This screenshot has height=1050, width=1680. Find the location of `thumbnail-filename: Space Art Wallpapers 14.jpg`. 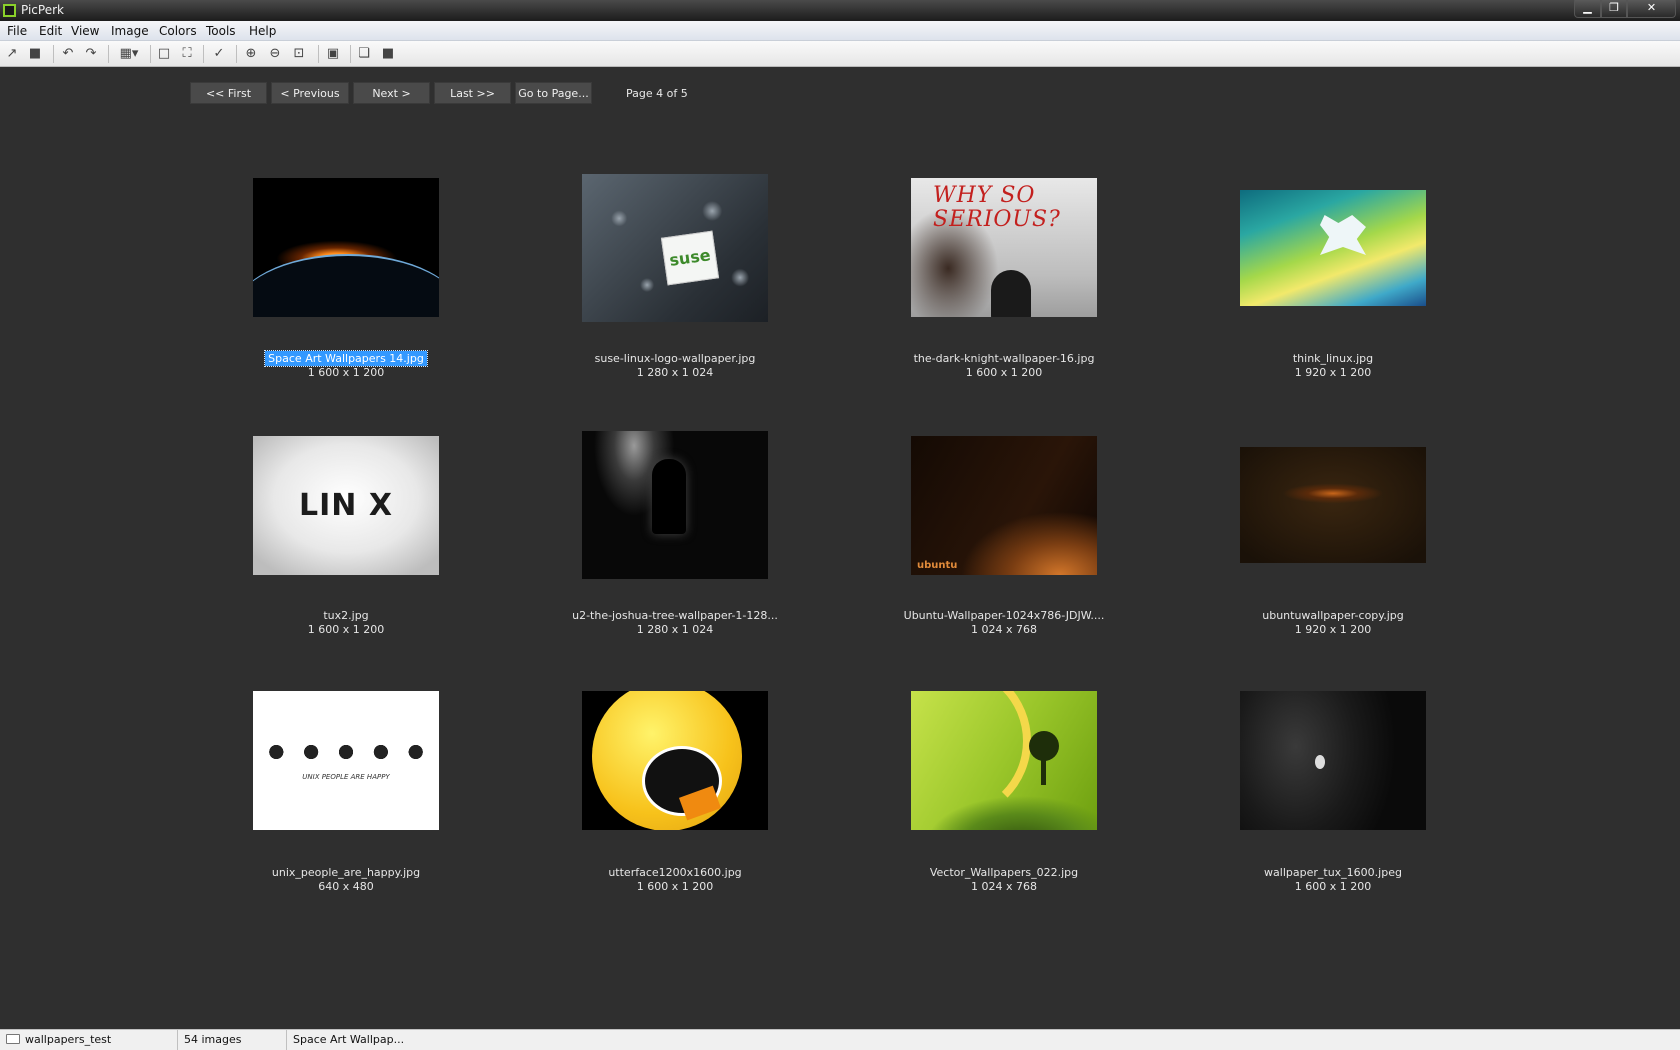

thumbnail-filename: Space Art Wallpapers 14.jpg is located at coordinates (346, 358).